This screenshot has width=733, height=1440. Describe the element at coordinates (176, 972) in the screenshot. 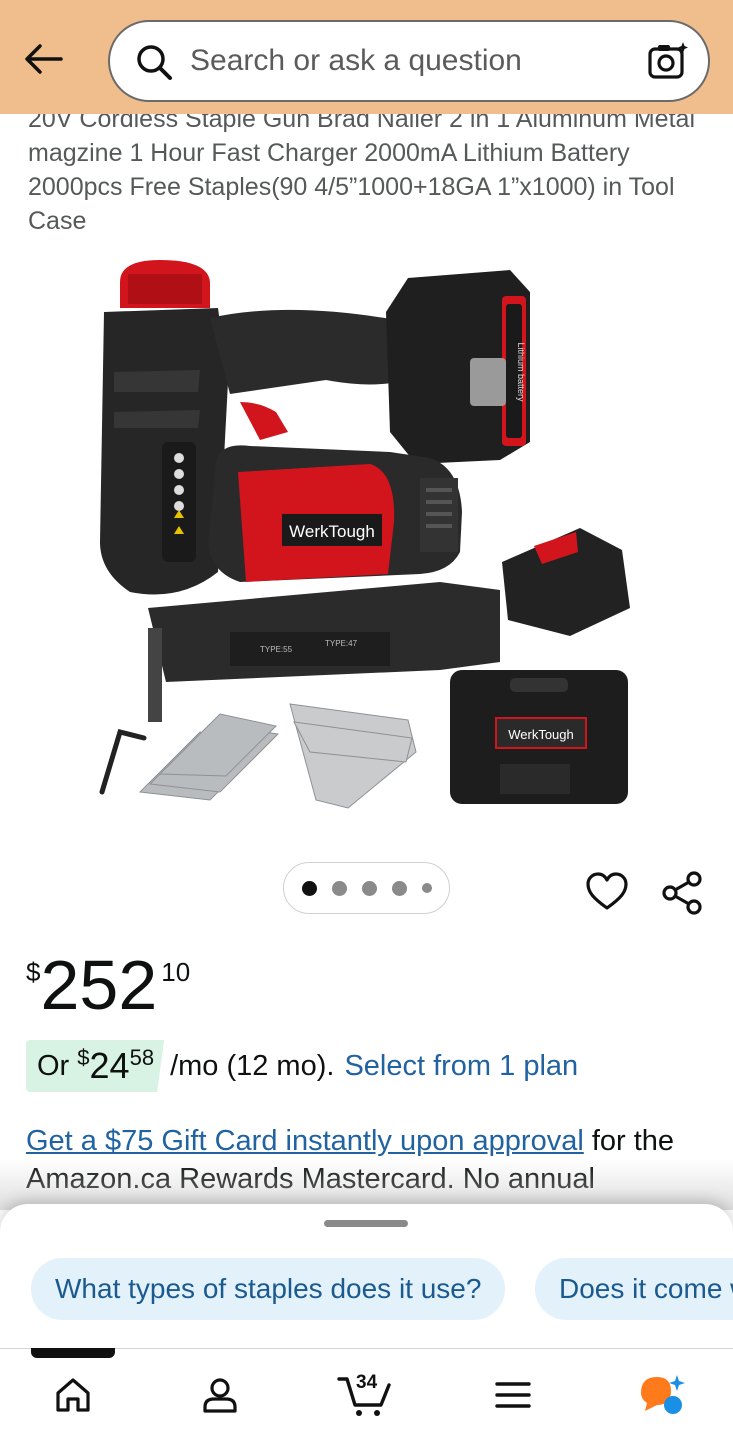

I see `price-fraction: 10` at that location.